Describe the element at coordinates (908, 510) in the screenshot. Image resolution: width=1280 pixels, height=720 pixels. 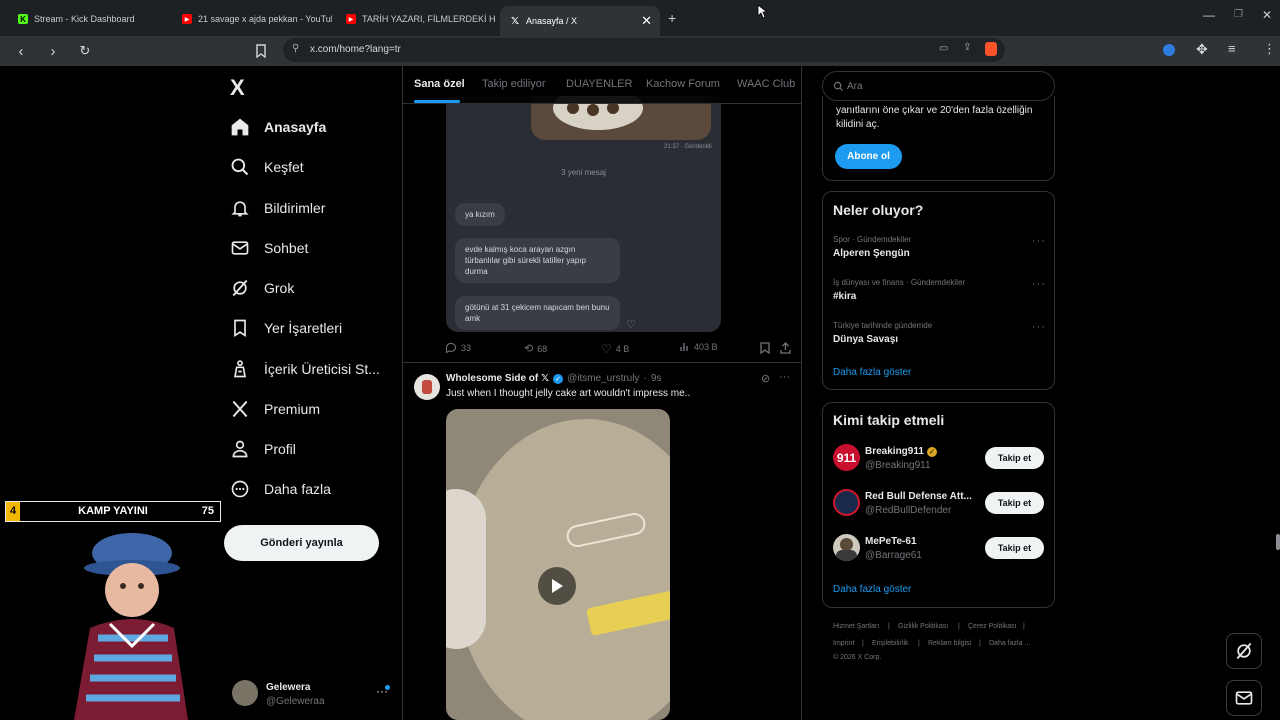
I see `follow-handle: @RedBullDefender` at that location.